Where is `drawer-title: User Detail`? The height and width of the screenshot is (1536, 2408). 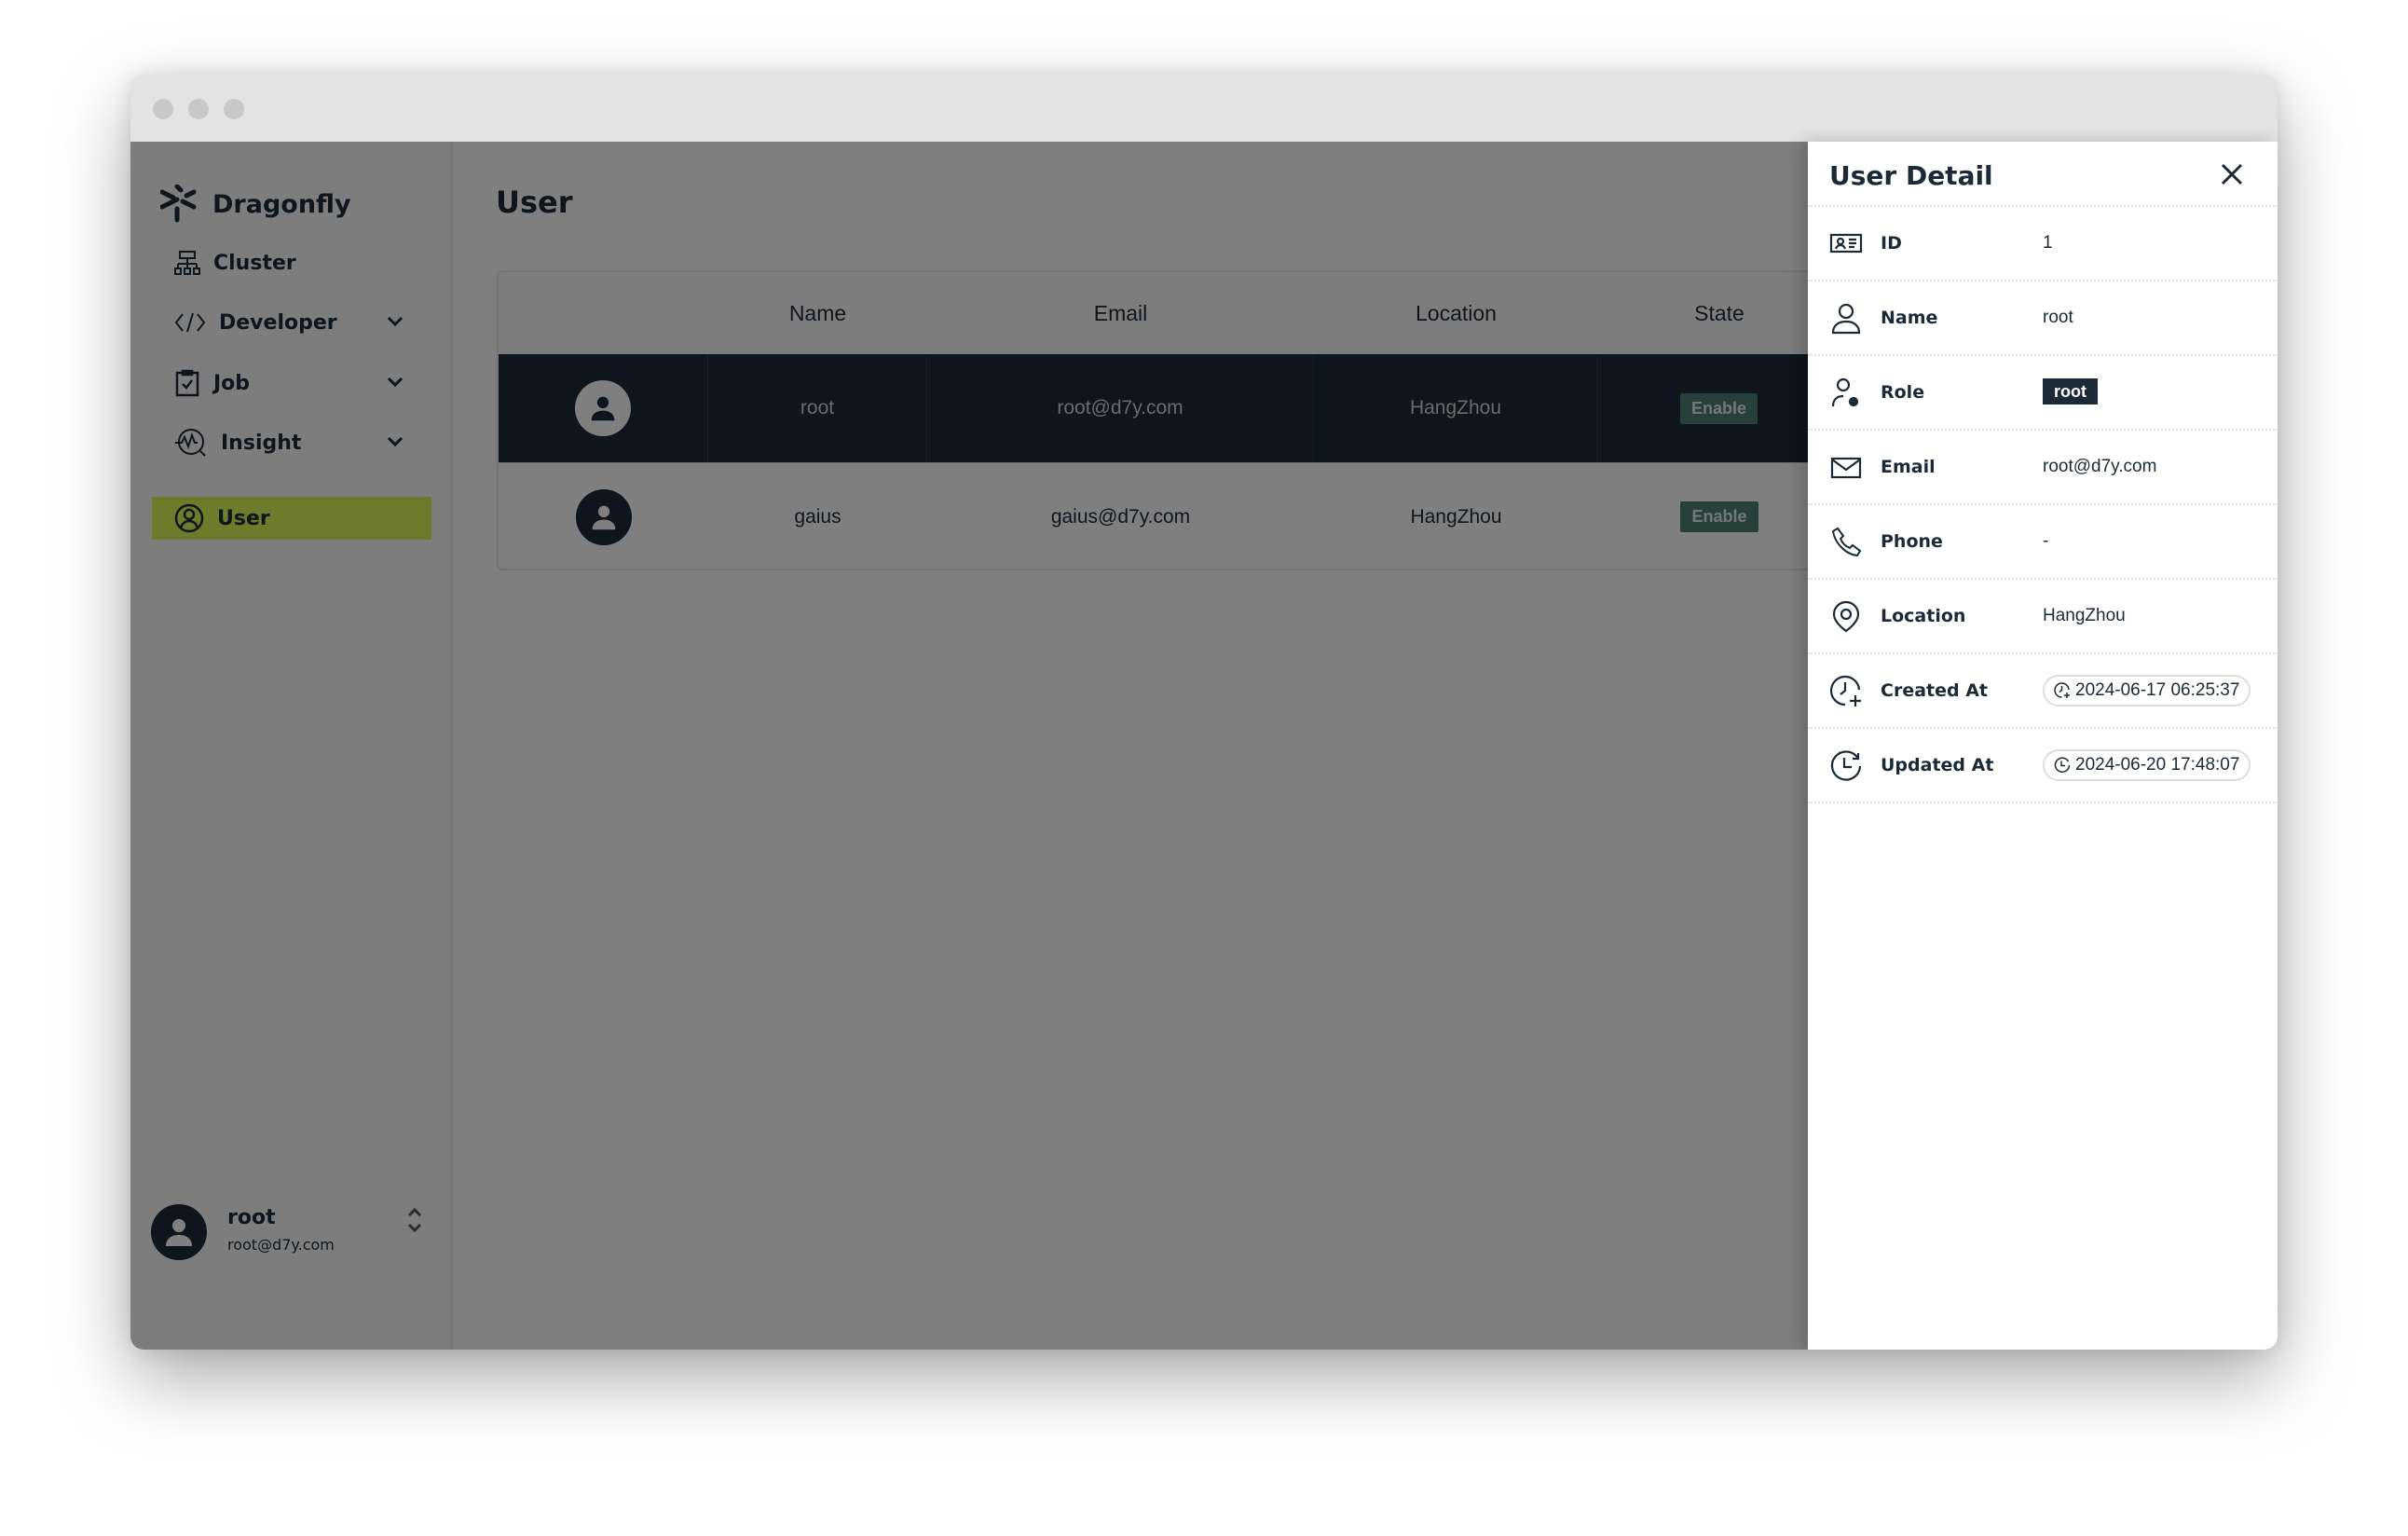
drawer-title: User Detail is located at coordinates (1911, 175).